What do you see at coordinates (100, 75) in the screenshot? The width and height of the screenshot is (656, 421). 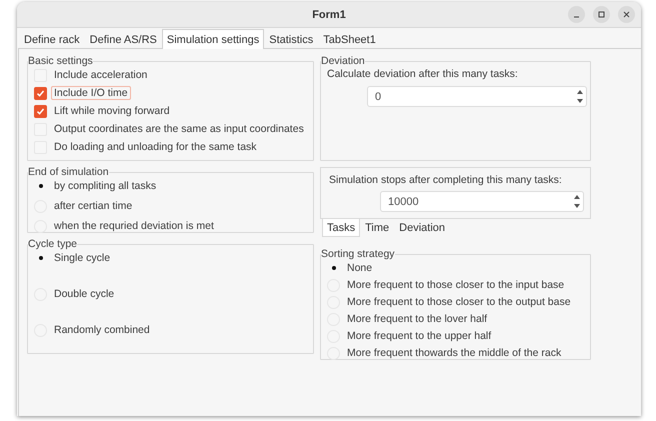 I see `checkbox-label: Include acceleration` at bounding box center [100, 75].